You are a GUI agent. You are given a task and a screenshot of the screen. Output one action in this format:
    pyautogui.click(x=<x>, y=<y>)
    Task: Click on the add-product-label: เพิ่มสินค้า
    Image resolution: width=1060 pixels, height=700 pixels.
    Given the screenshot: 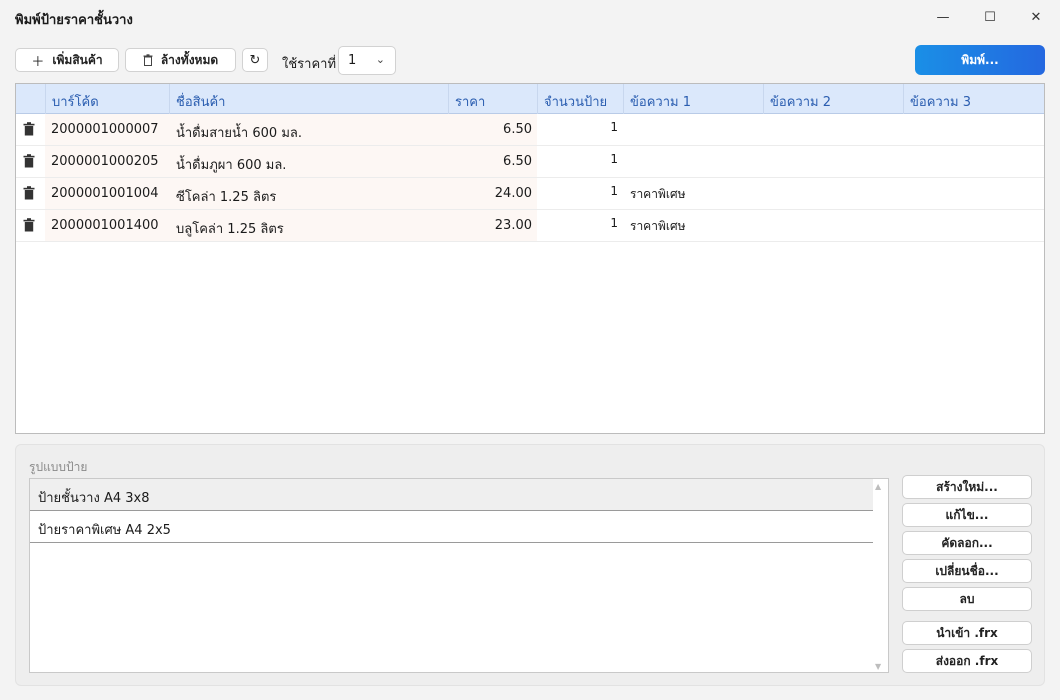 What is the action you would take?
    pyautogui.click(x=77, y=59)
    